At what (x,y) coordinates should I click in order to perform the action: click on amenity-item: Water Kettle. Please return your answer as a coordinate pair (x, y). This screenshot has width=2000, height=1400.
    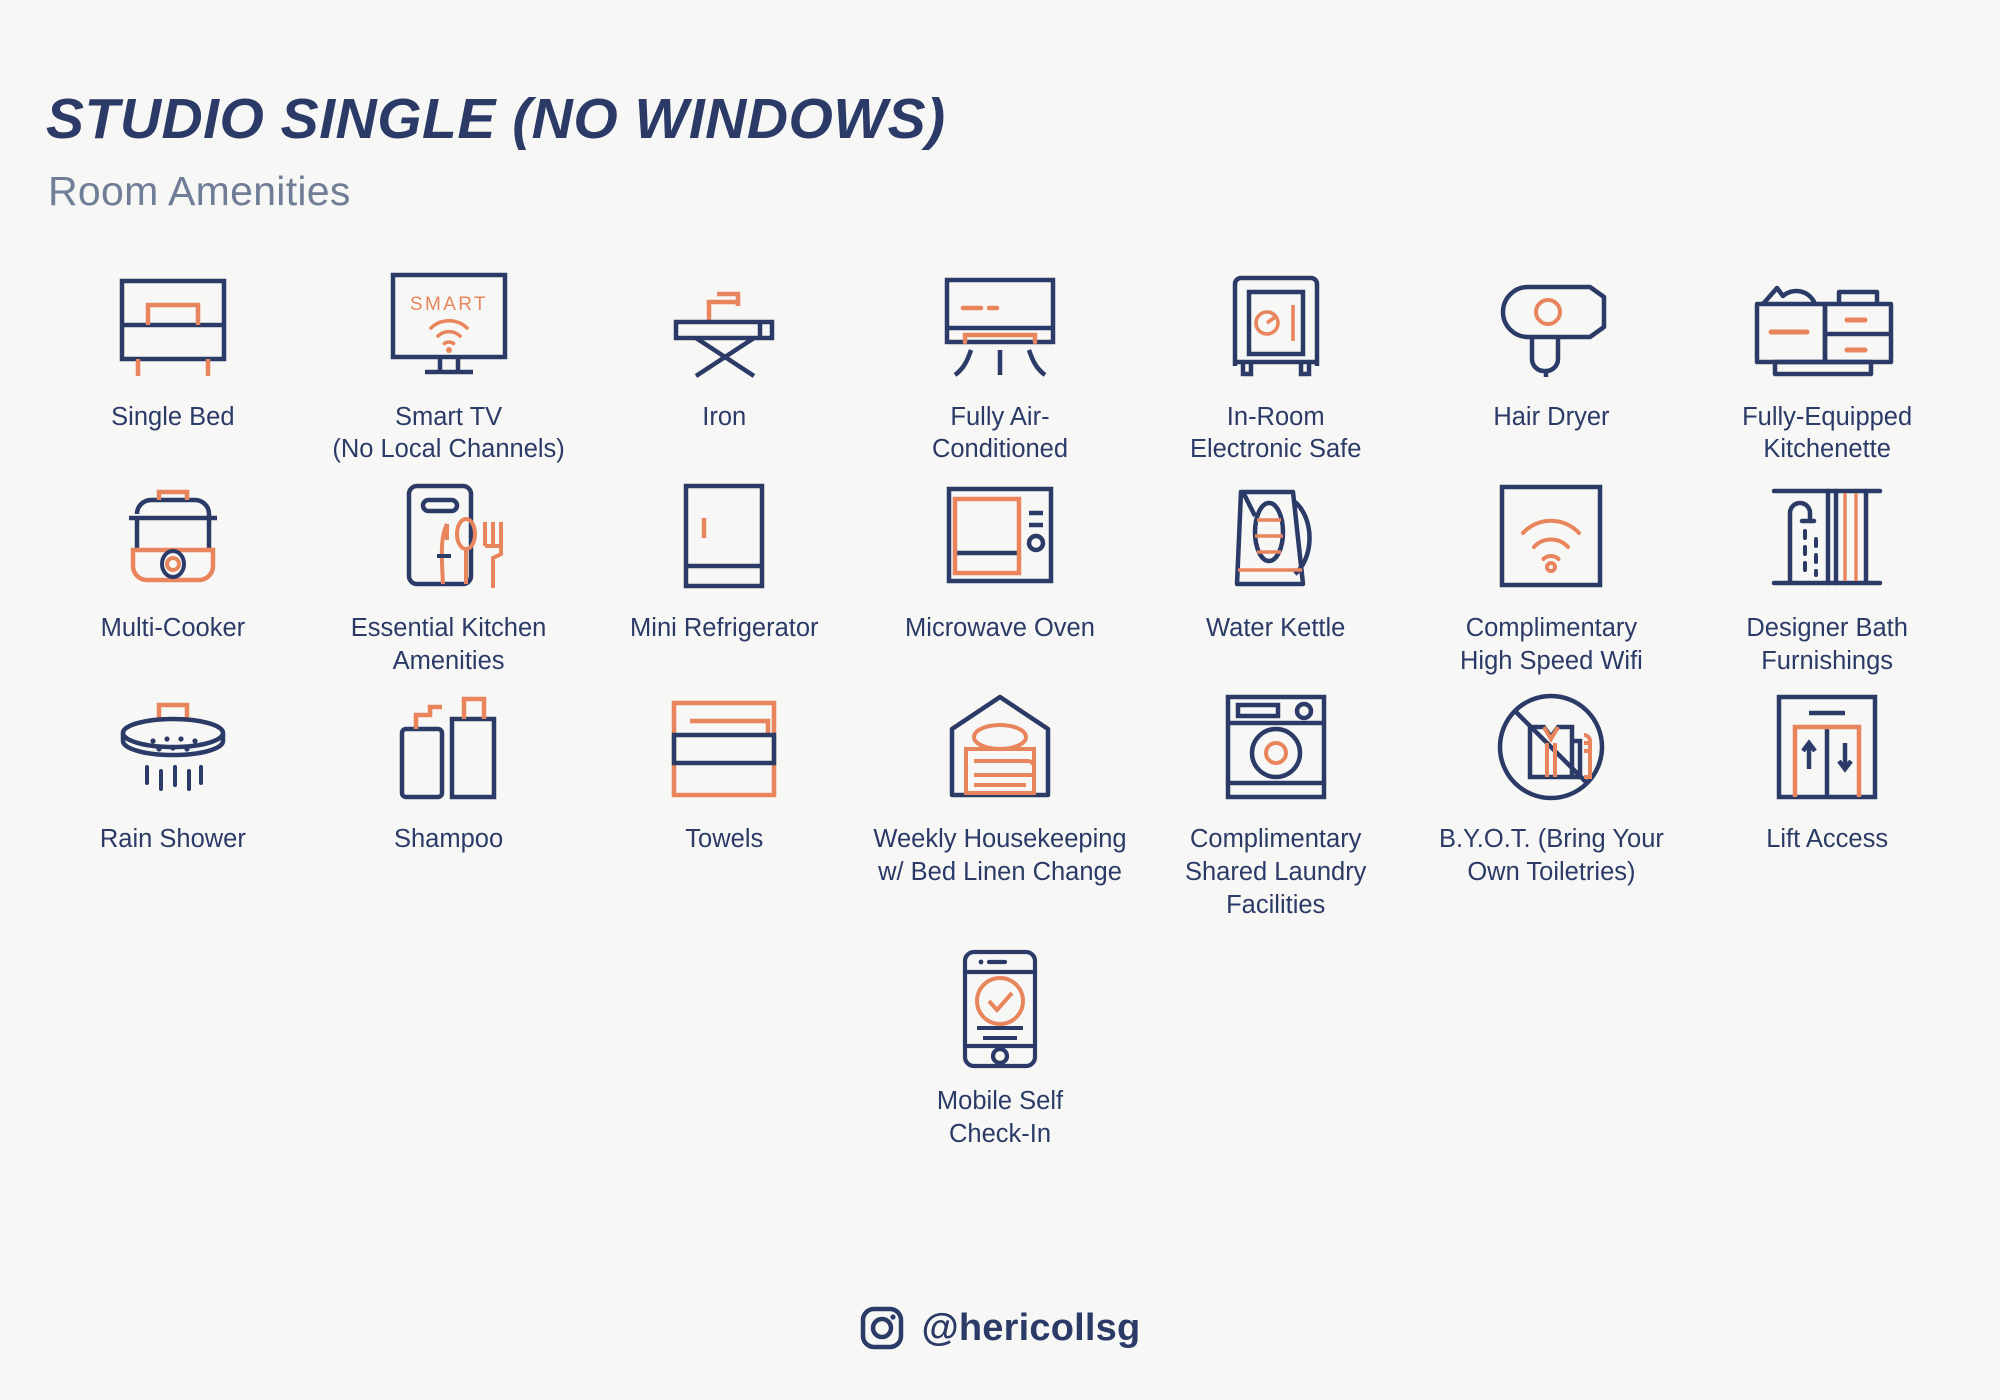
    Looking at the image, I should click on (1276, 573).